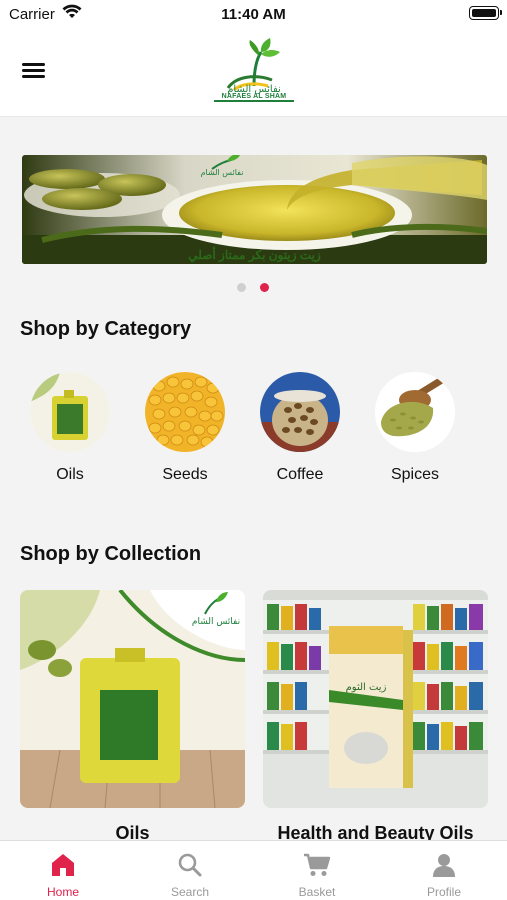 The width and height of the screenshot is (507, 900). I want to click on brand-logo: نفائس الشام NAFAES AL SHAM, so click(254, 73).